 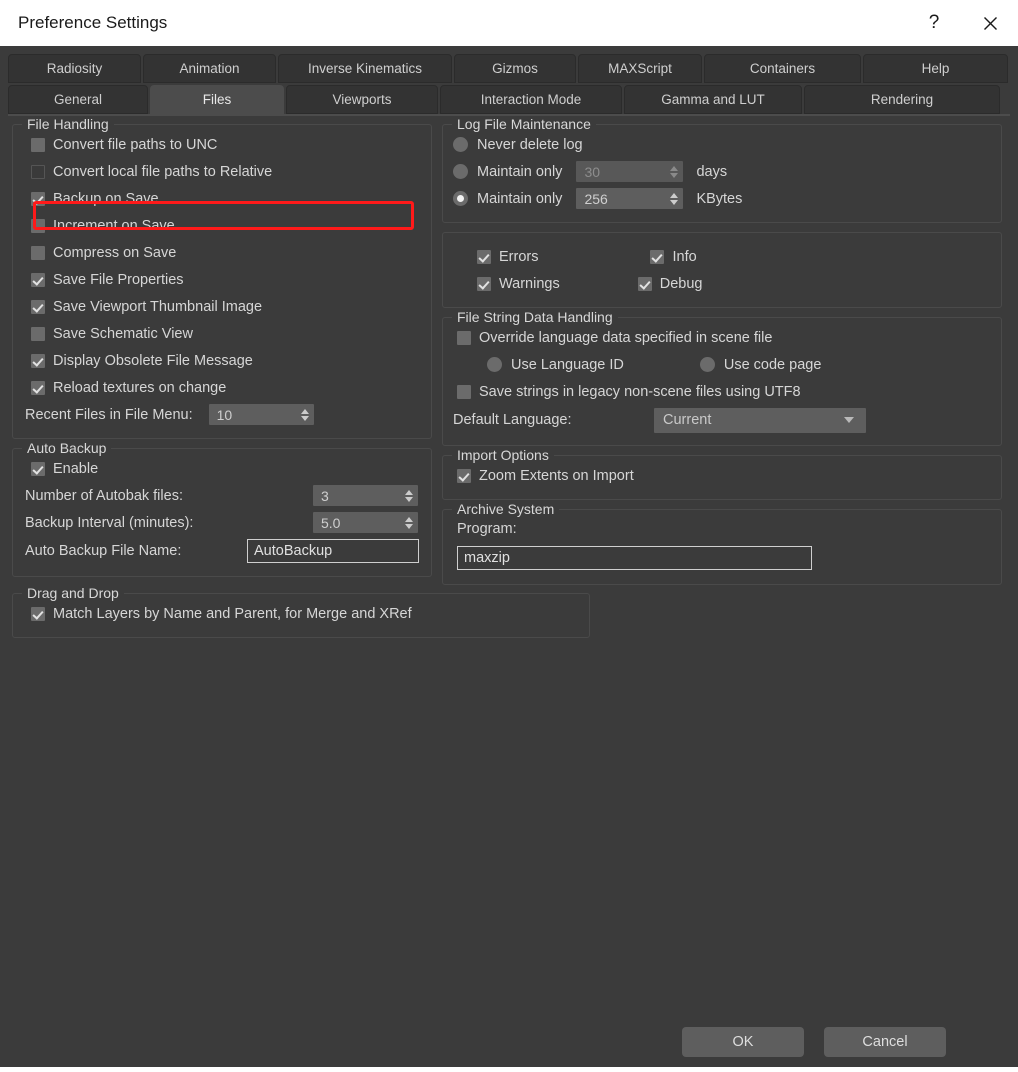 I want to click on radio-use-code-page, so click(x=707, y=364).